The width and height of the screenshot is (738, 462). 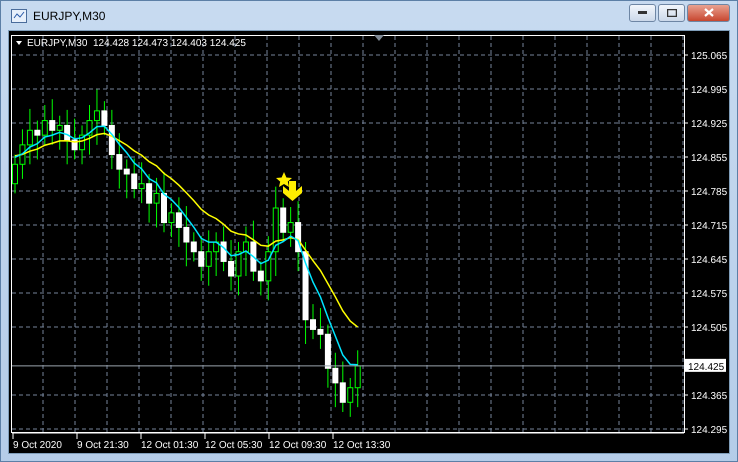 I want to click on price-axis-label: 124.855, so click(x=709, y=158).